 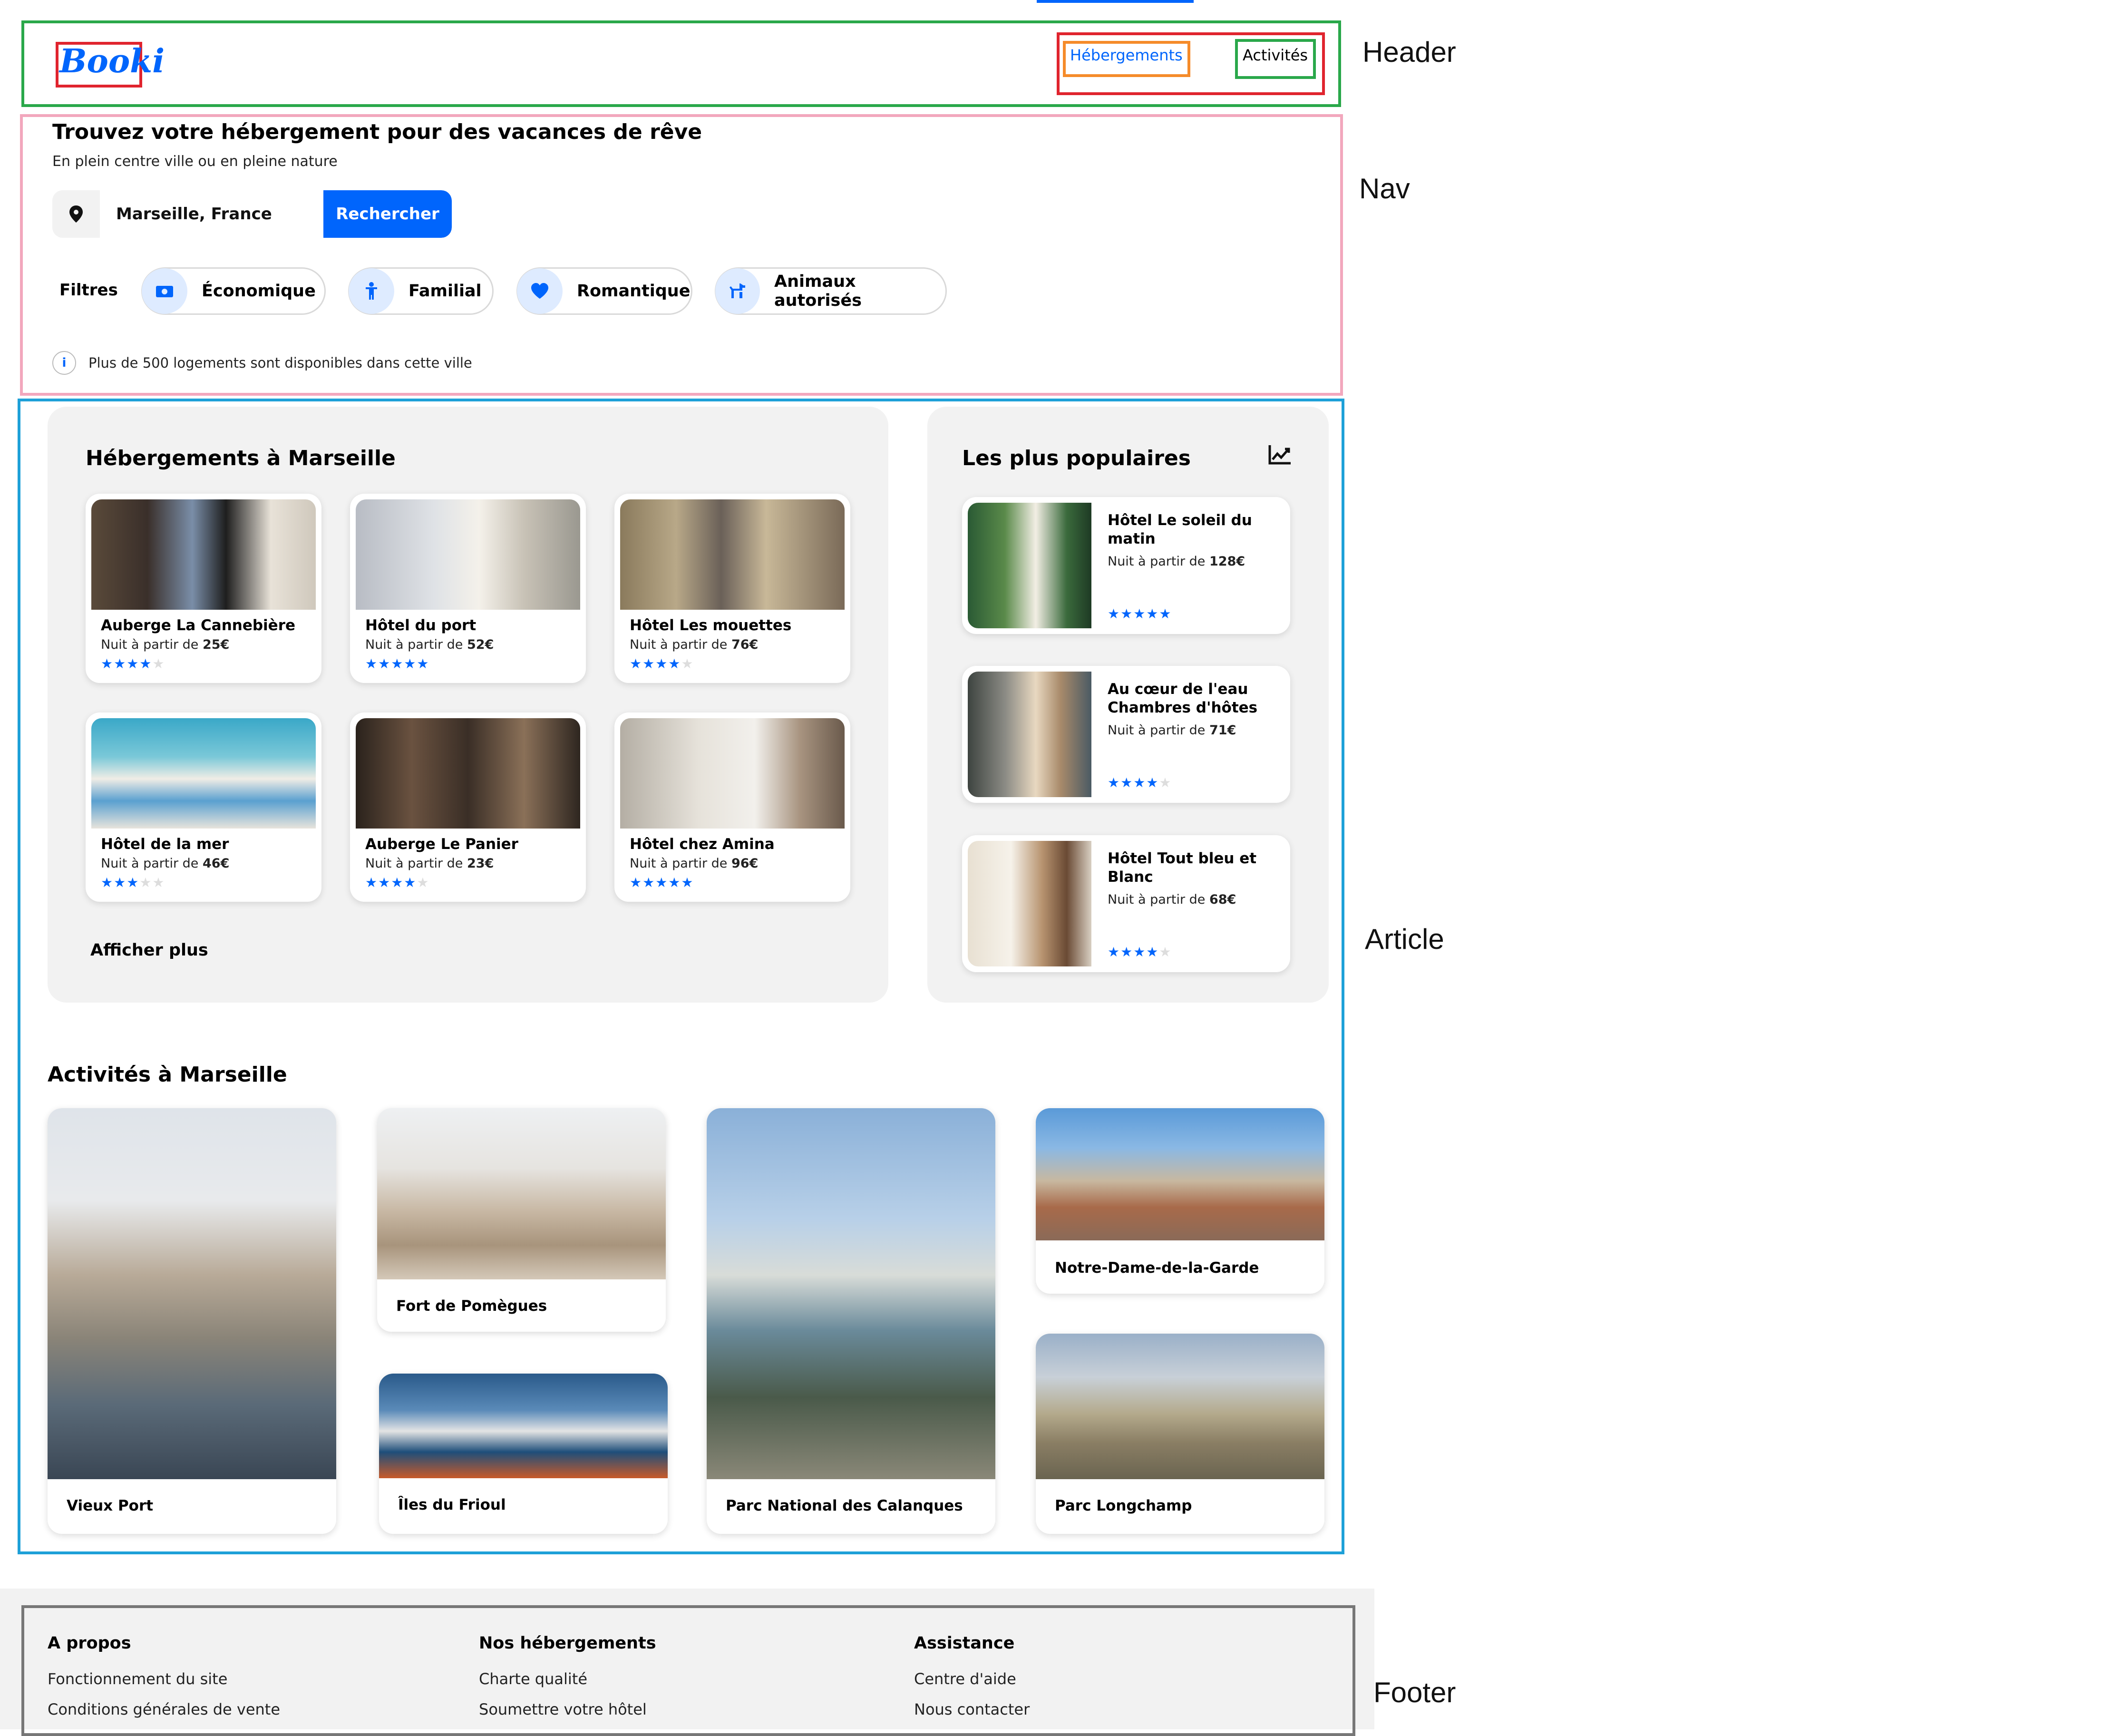 What do you see at coordinates (831, 291) in the screenshot?
I see `filter-animaux: Animaux autorisés` at bounding box center [831, 291].